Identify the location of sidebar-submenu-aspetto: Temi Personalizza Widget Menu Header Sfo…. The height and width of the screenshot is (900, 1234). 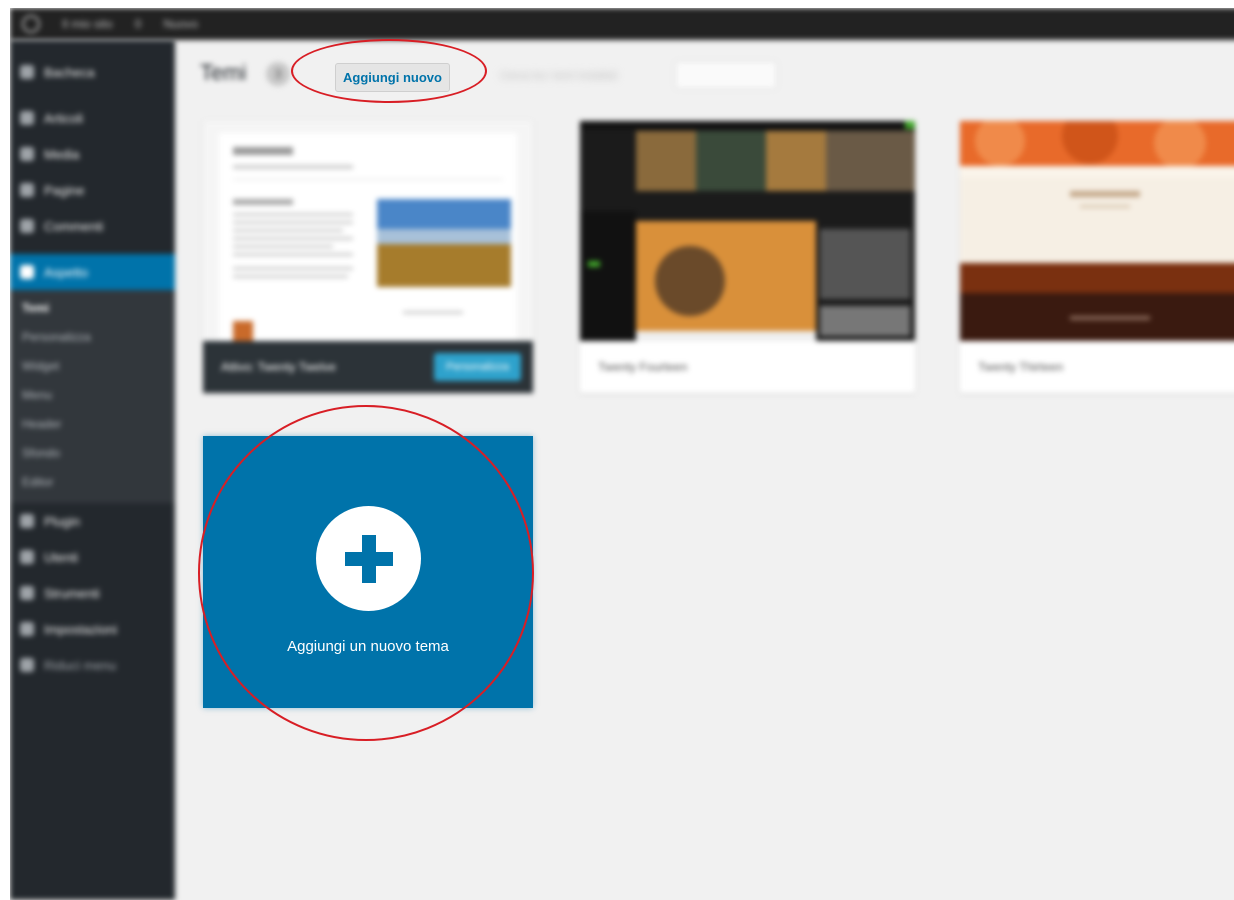
(92, 396).